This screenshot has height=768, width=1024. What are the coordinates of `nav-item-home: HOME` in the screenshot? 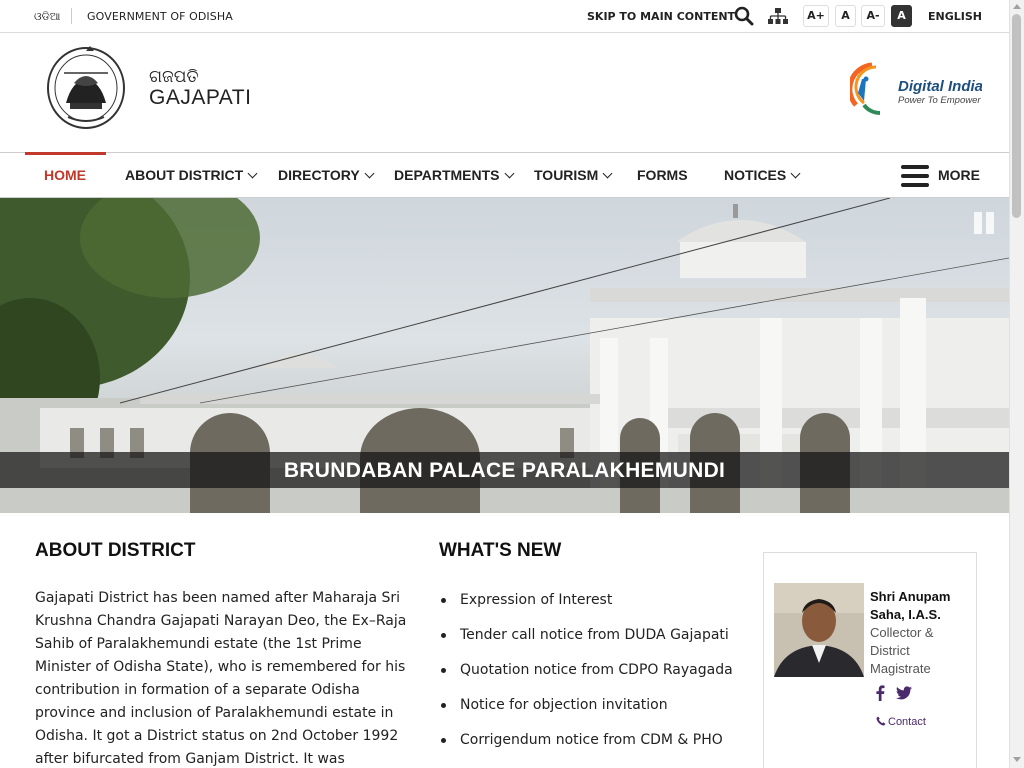 It's located at (65, 175).